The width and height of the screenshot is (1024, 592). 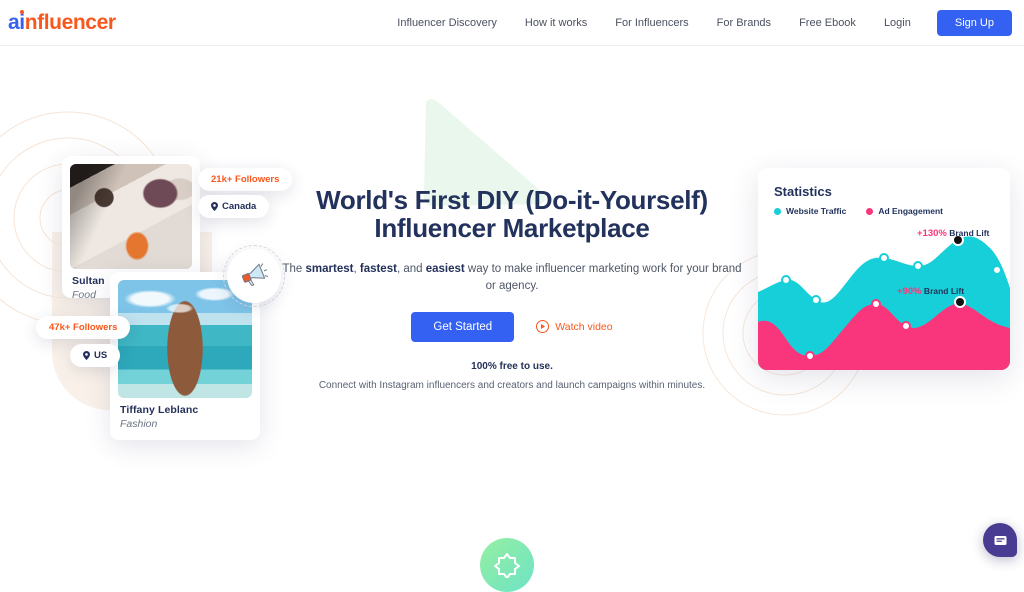 I want to click on nav-item-for-influencers: For Influencers, so click(x=651, y=23).